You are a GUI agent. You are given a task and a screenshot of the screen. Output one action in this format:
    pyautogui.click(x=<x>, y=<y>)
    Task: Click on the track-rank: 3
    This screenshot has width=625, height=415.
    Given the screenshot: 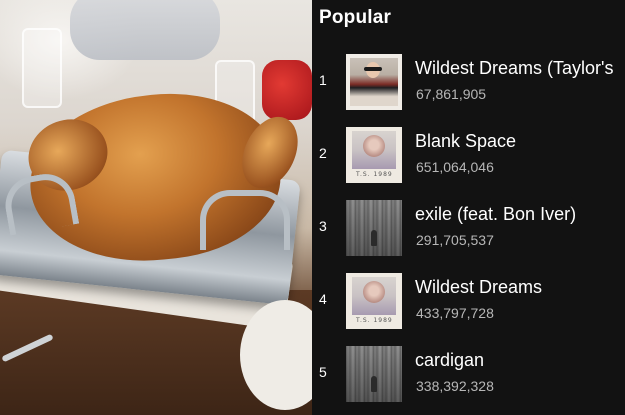 What is the action you would take?
    pyautogui.click(x=323, y=226)
    